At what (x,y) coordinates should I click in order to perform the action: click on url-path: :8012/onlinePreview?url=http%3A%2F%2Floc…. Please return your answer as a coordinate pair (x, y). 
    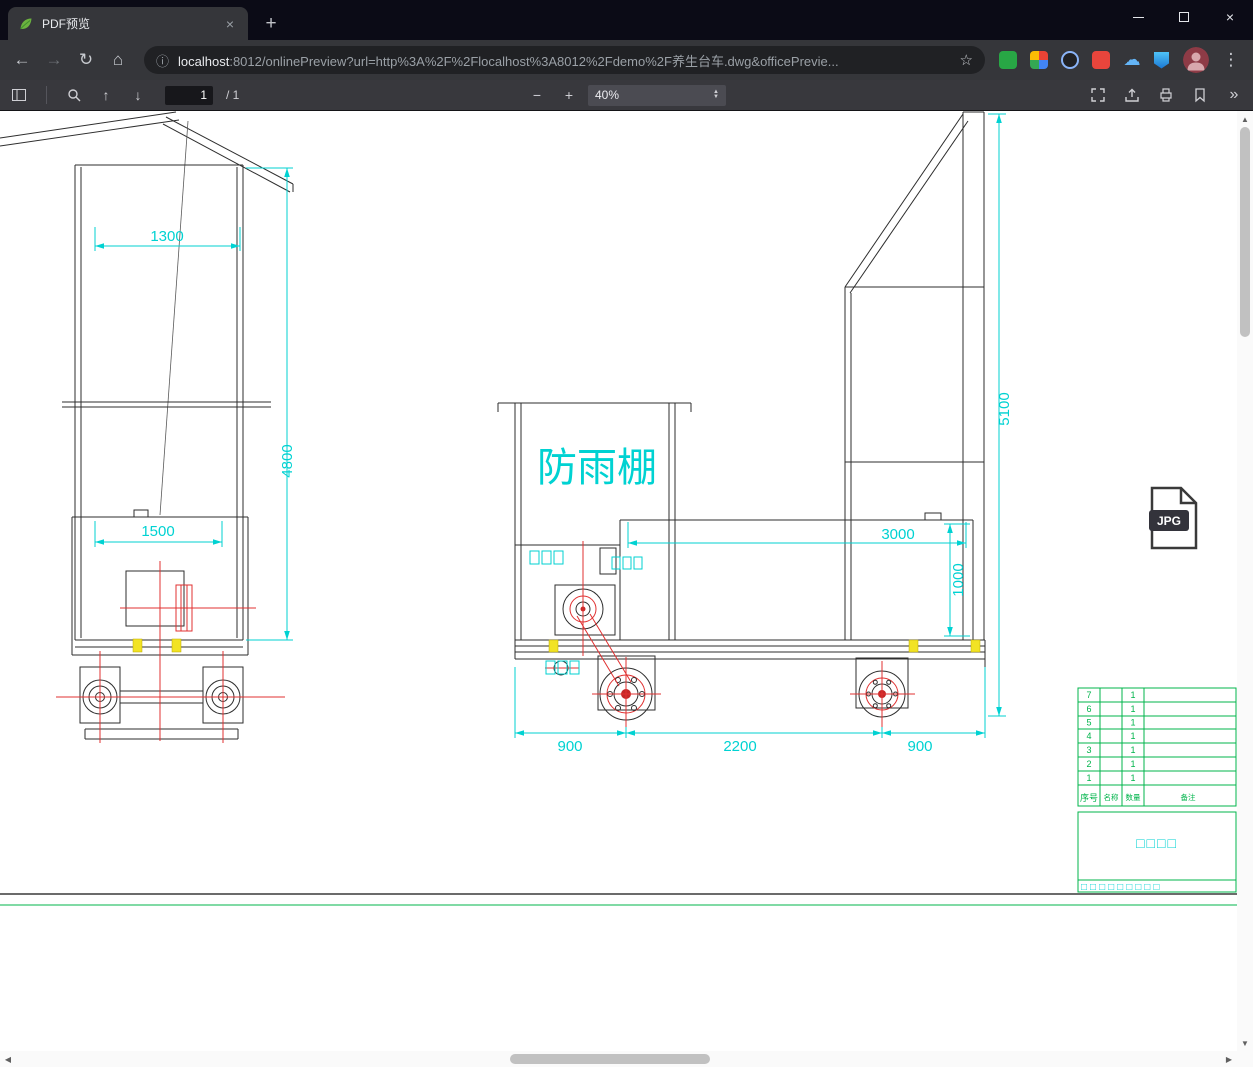
    Looking at the image, I should click on (534, 61).